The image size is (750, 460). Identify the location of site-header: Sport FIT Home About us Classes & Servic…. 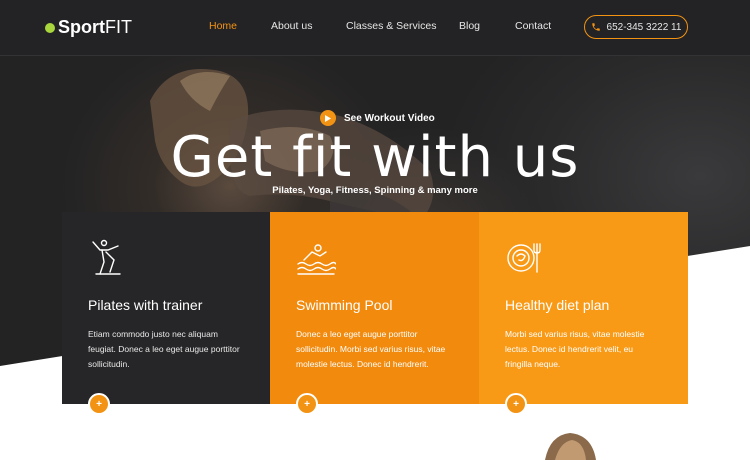
(375, 28).